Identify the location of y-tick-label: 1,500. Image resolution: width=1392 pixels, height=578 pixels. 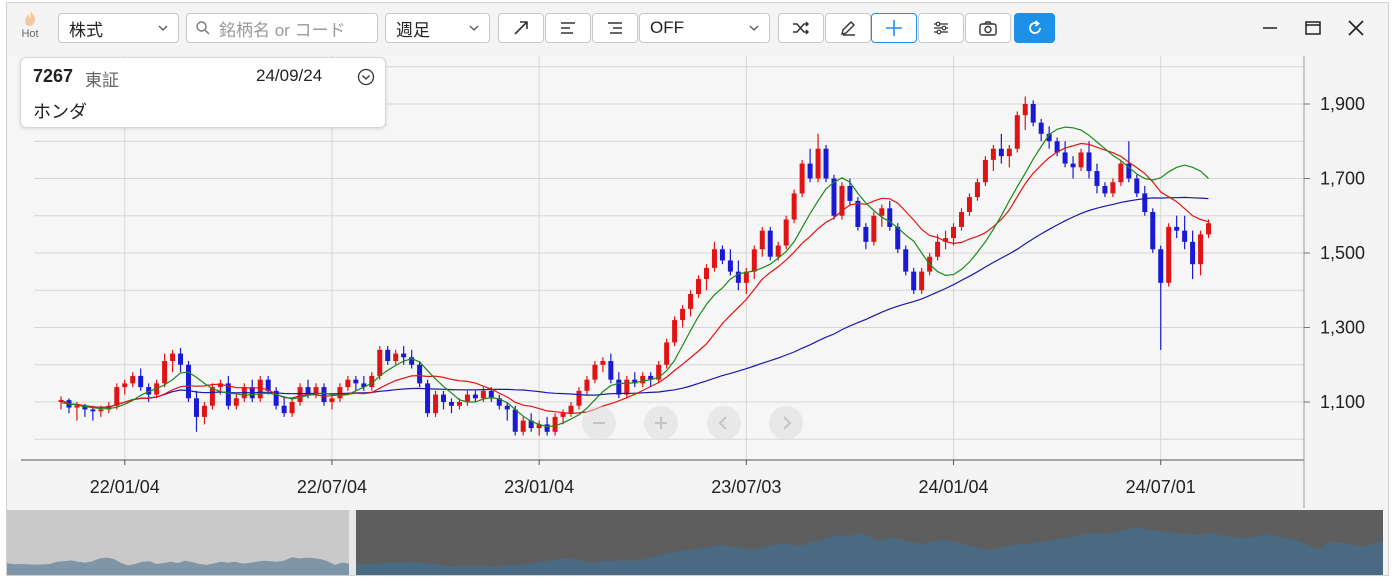
(1342, 253).